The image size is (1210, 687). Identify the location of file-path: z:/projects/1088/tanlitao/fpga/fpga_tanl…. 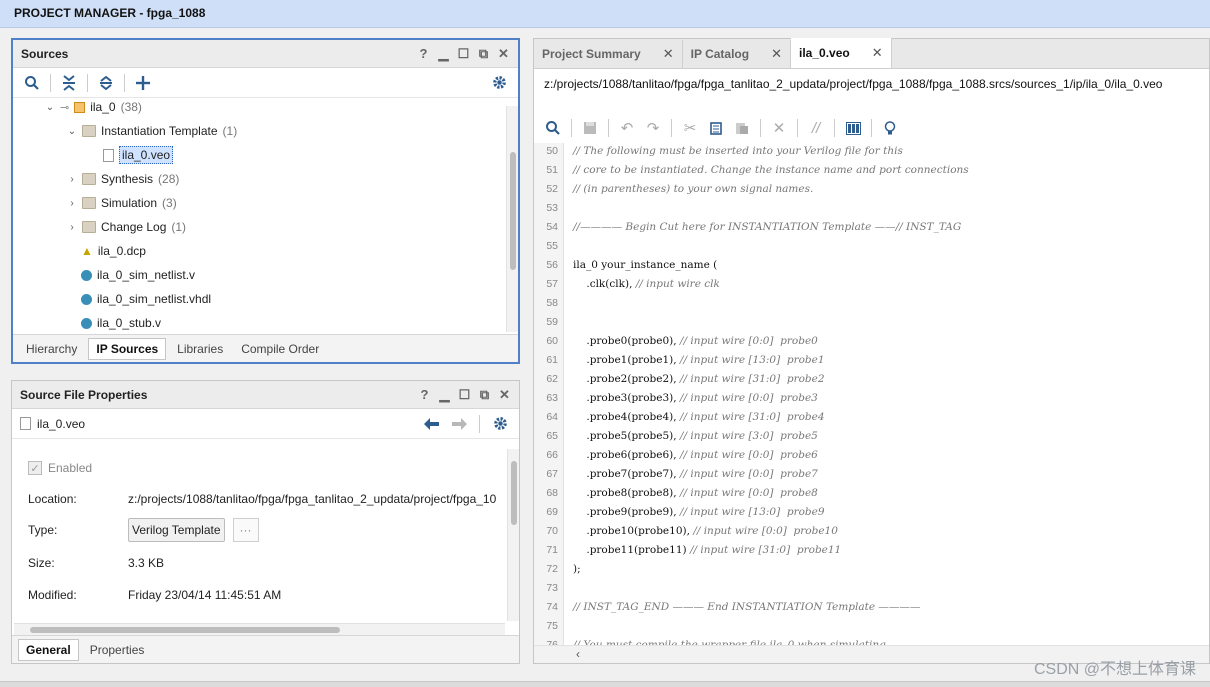
(853, 84).